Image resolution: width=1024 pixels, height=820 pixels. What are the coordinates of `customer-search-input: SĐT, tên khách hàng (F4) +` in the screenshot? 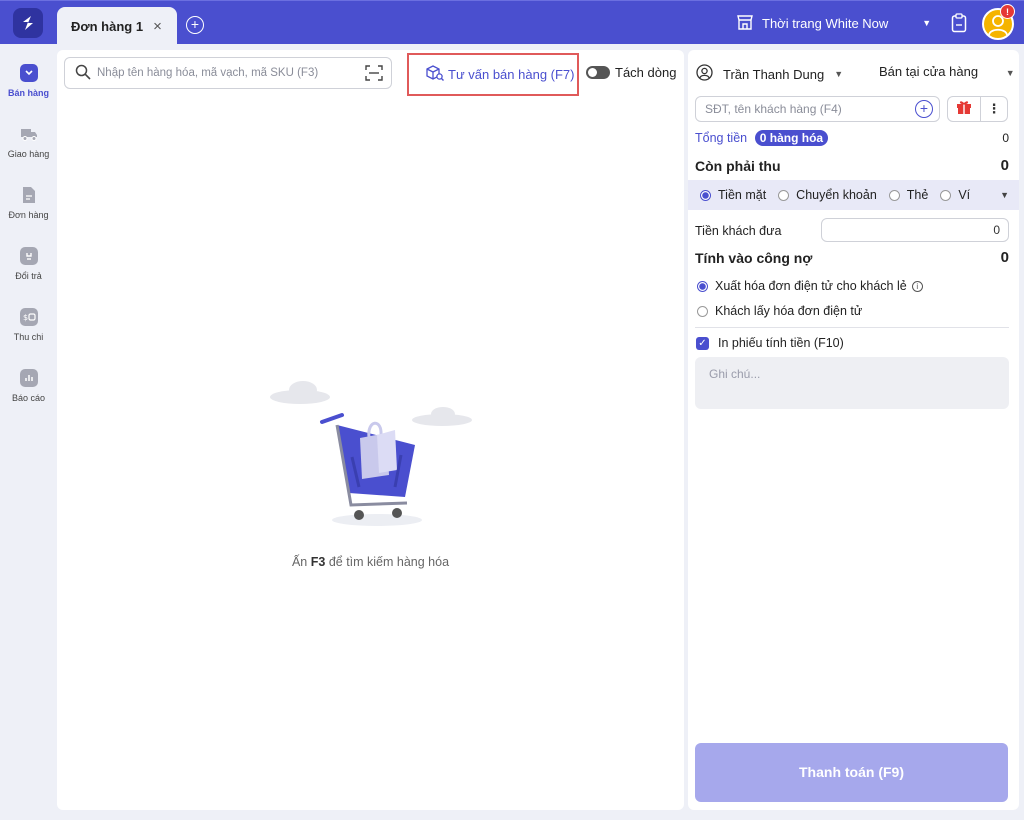 It's located at (817, 109).